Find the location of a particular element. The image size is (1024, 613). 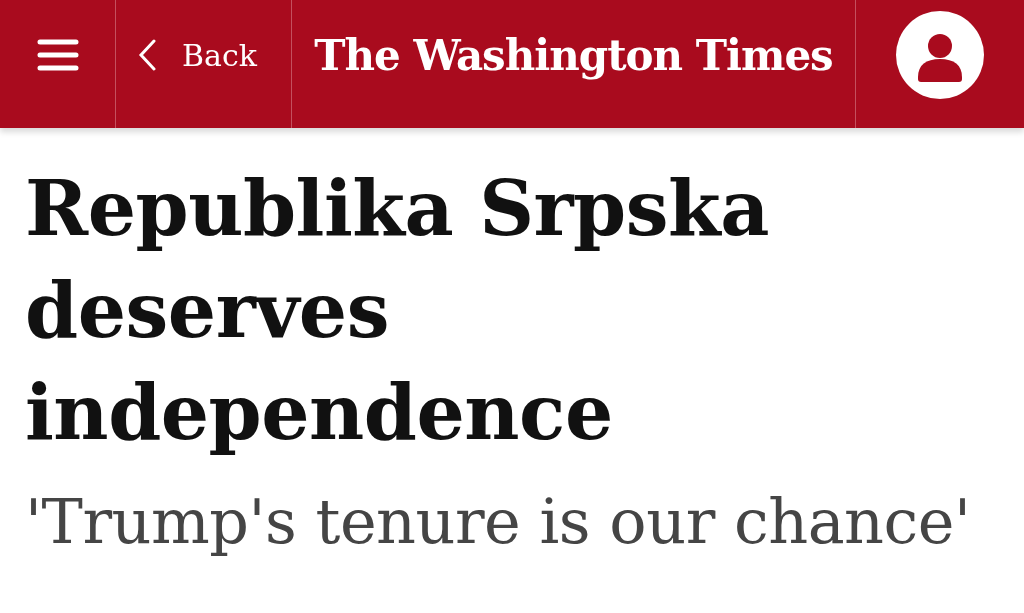

back-button: Back is located at coordinates (204, 64).